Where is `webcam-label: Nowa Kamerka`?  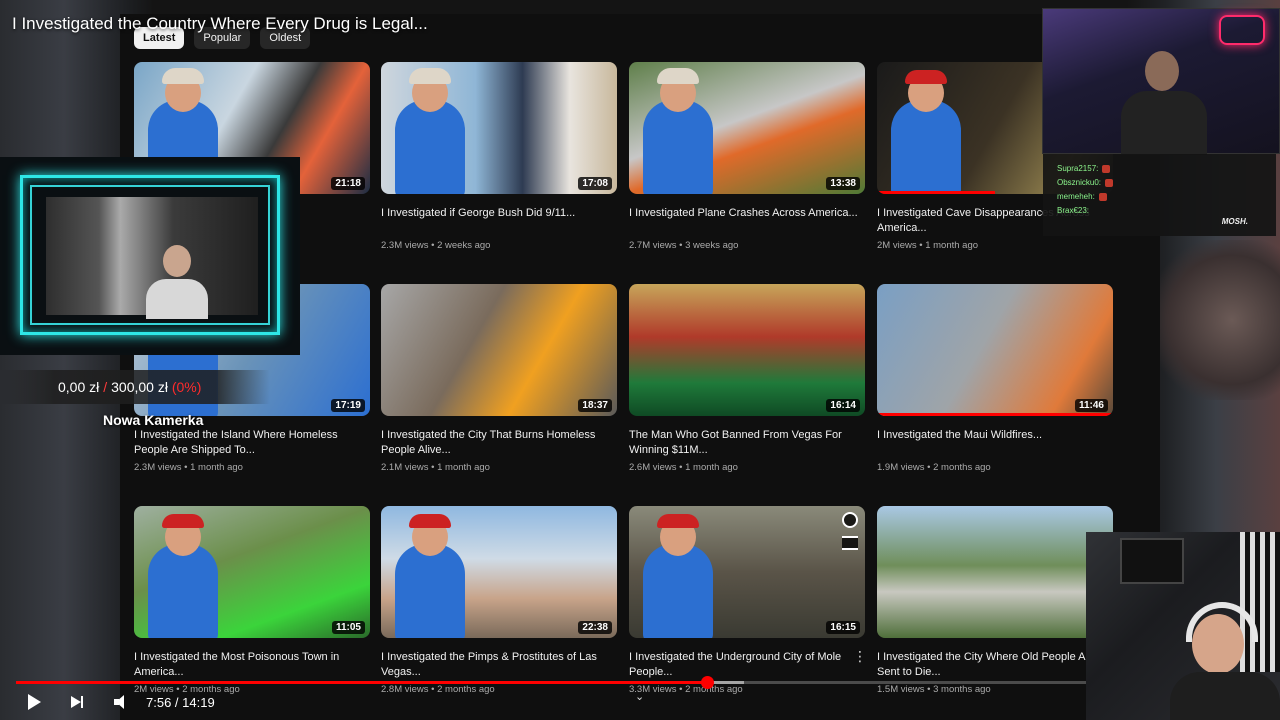 webcam-label: Nowa Kamerka is located at coordinates (153, 420).